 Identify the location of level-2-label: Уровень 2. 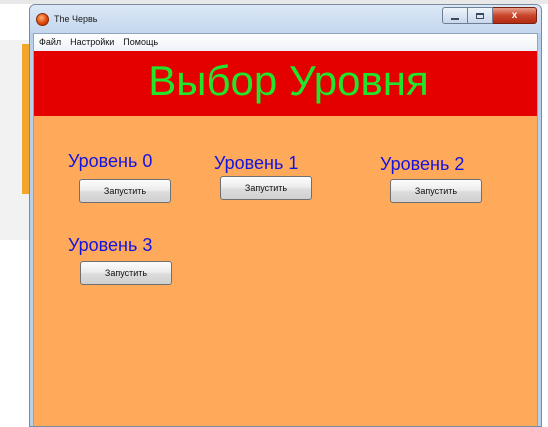
(422, 164).